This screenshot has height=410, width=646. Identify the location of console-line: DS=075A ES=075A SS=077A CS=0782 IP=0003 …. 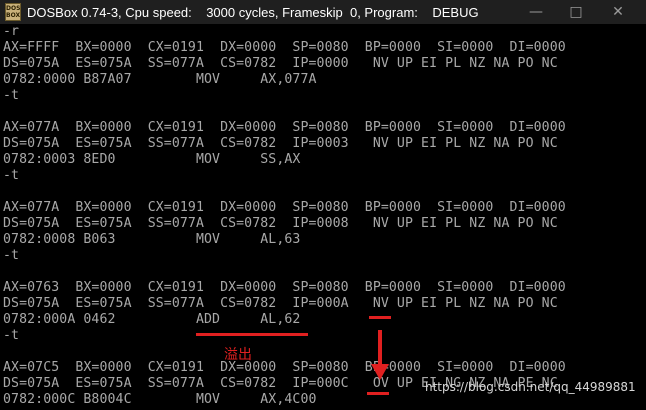
(280, 143).